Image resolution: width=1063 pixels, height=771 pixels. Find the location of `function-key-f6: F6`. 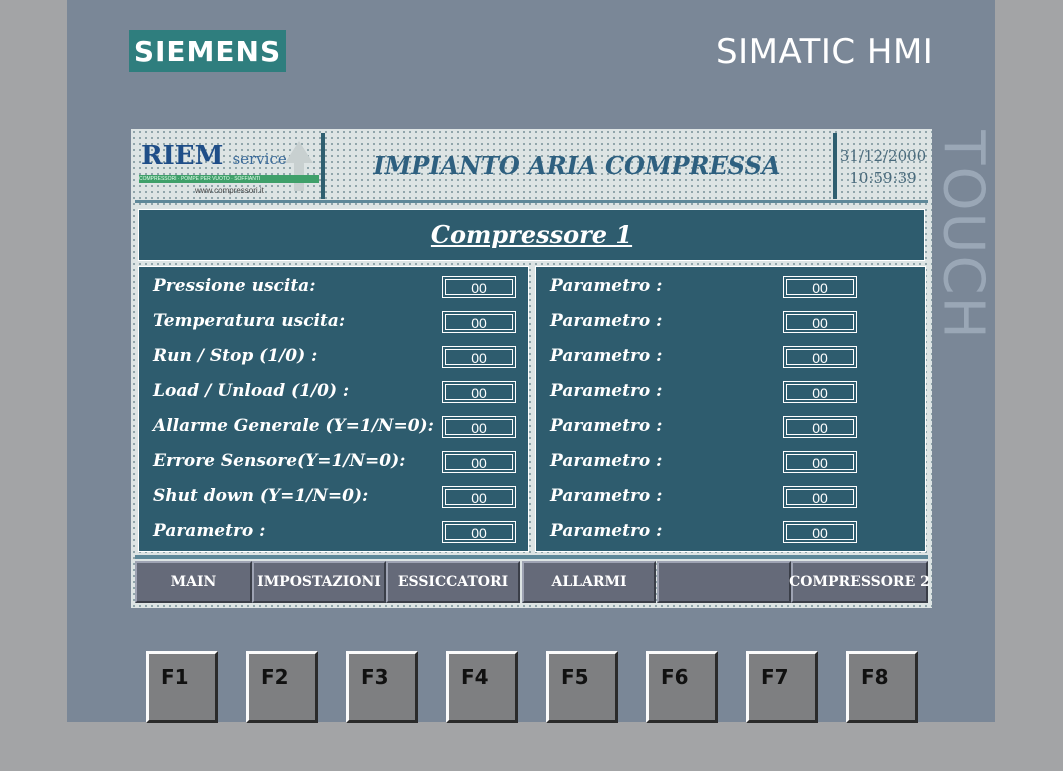

function-key-f6: F6 is located at coordinates (682, 687).